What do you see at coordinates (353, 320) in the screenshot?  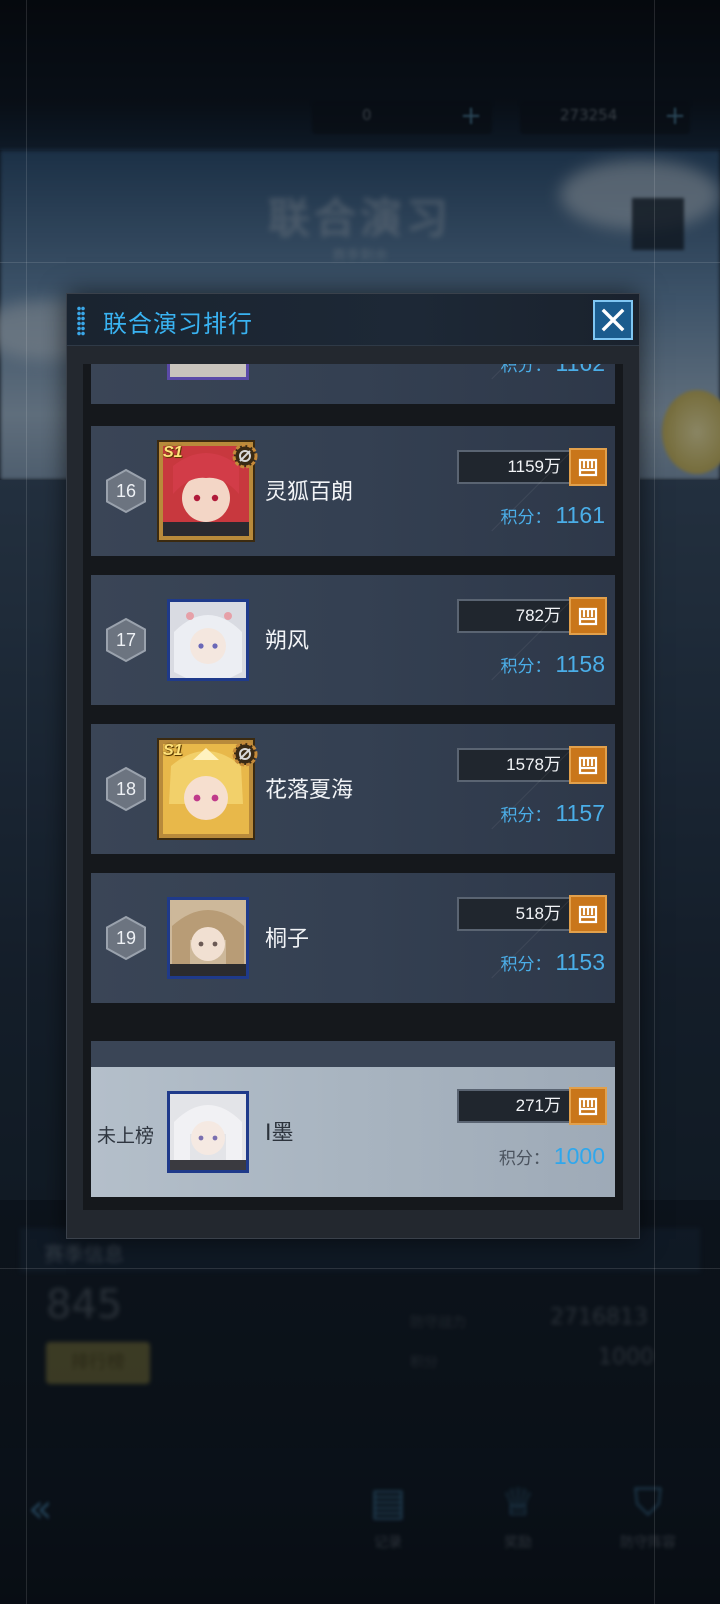 I see `modal-header: 联合演习排行` at bounding box center [353, 320].